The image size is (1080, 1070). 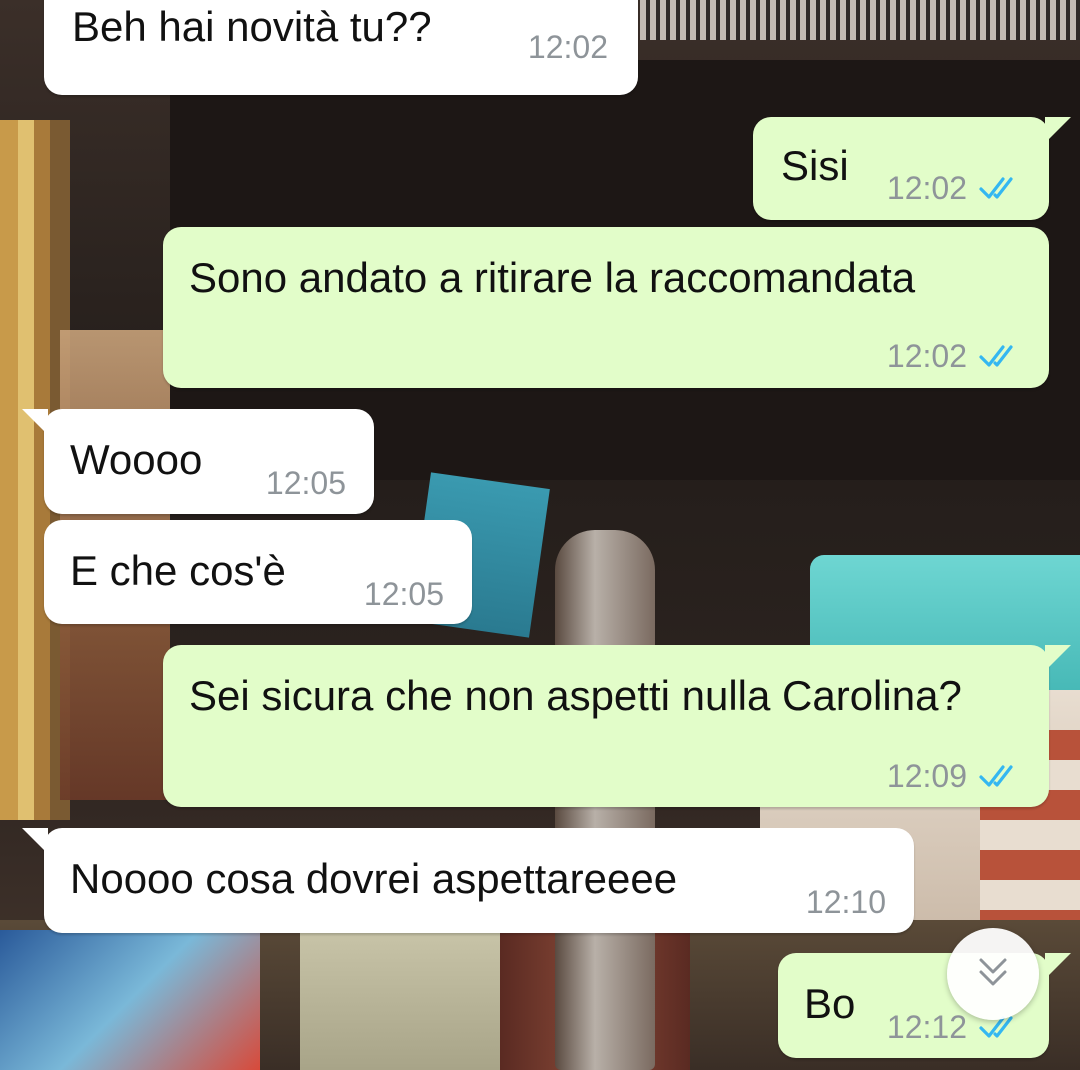 I want to click on double-chevron-down-icon, so click(x=993, y=974).